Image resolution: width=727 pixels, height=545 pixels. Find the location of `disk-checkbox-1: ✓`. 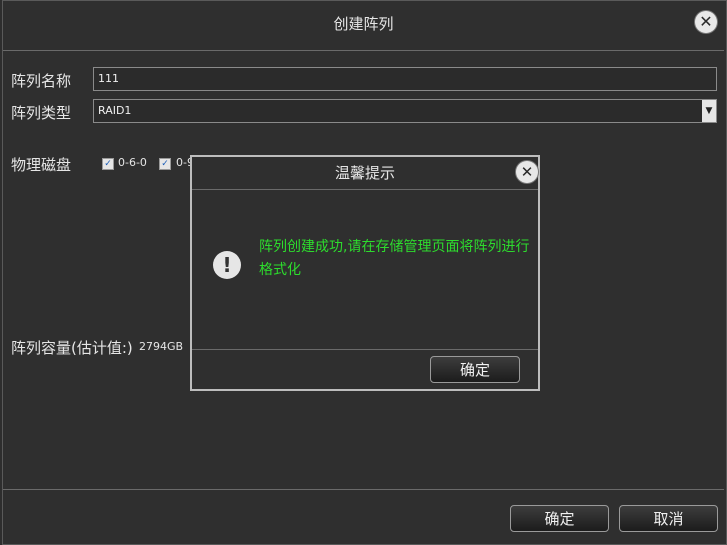

disk-checkbox-1: ✓ is located at coordinates (108, 164).